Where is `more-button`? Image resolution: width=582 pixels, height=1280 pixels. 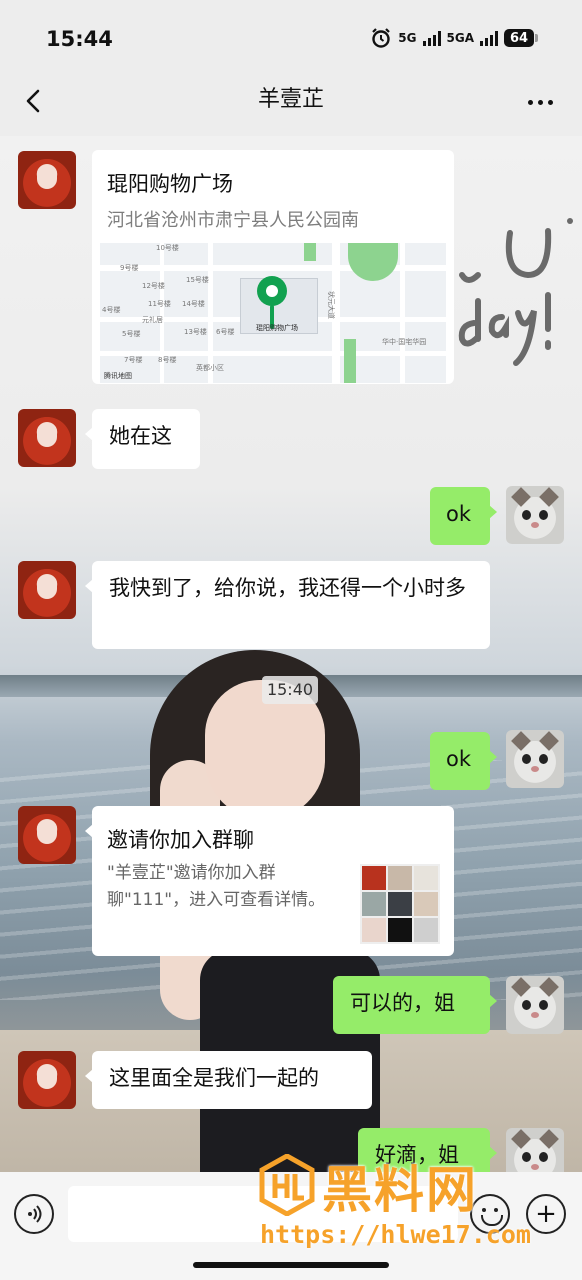 more-button is located at coordinates (540, 102).